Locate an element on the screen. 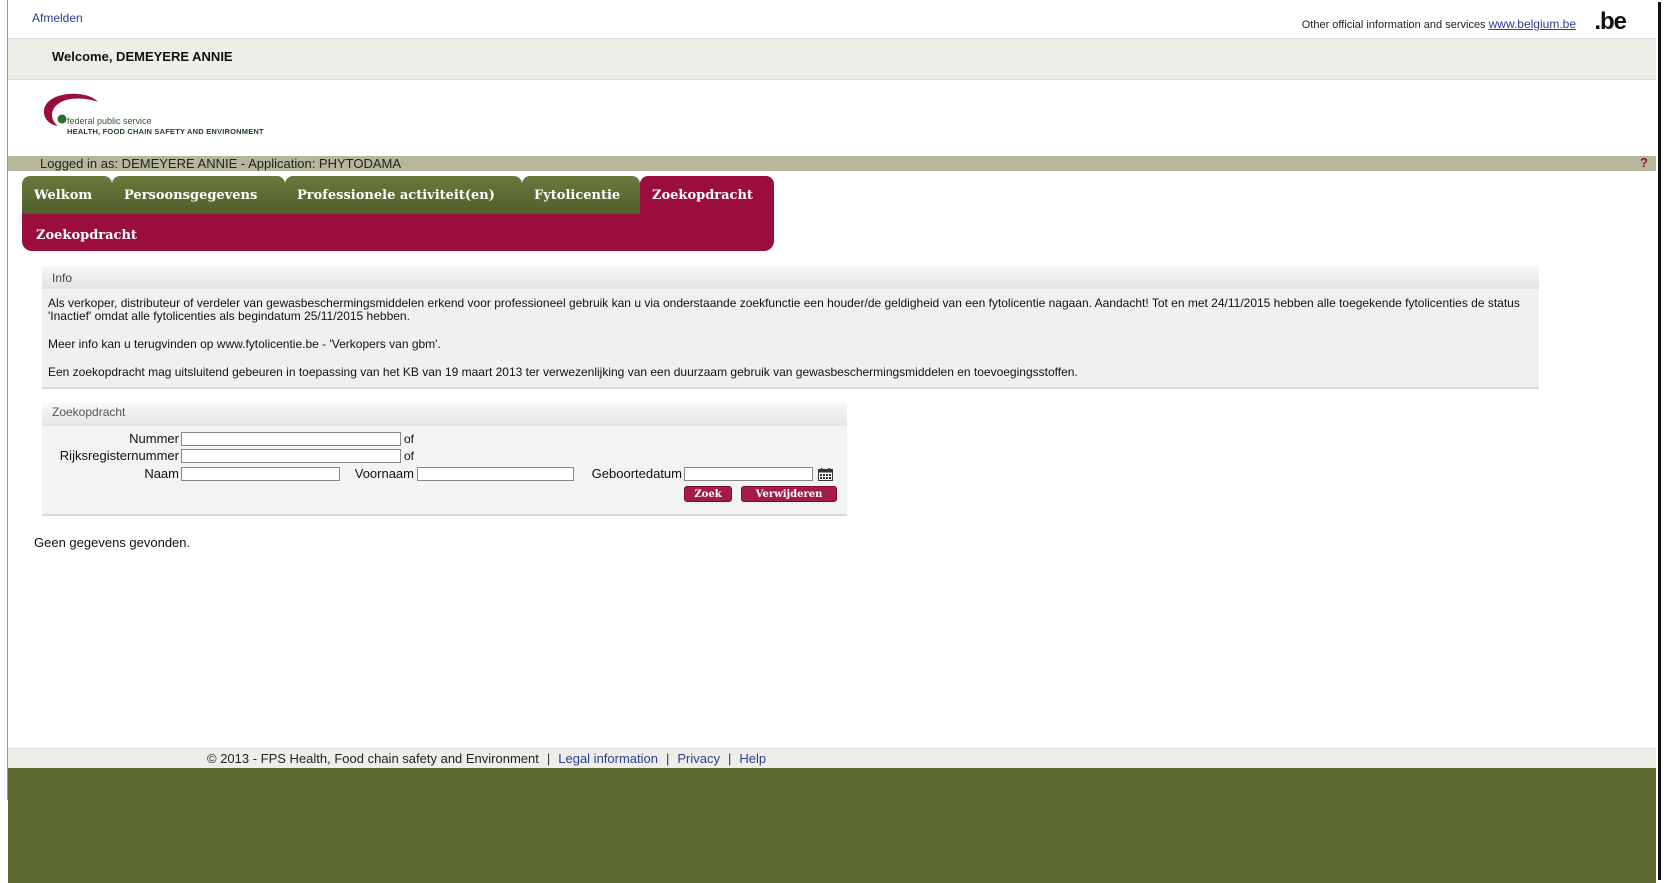 The height and width of the screenshot is (883, 1669). be-logo: .be is located at coordinates (1610, 22).